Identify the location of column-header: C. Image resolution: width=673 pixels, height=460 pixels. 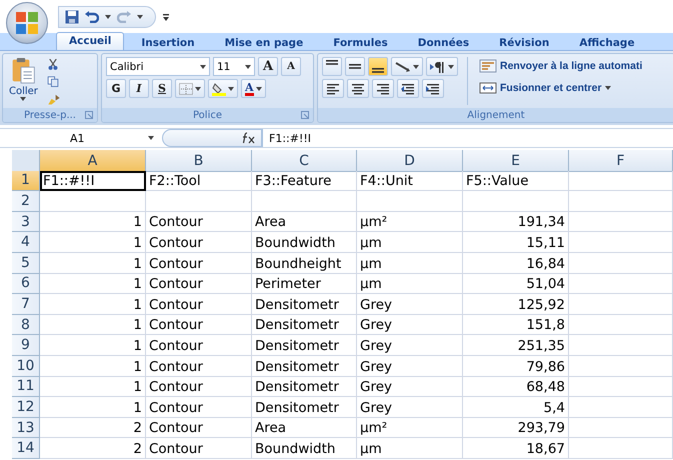
(304, 161).